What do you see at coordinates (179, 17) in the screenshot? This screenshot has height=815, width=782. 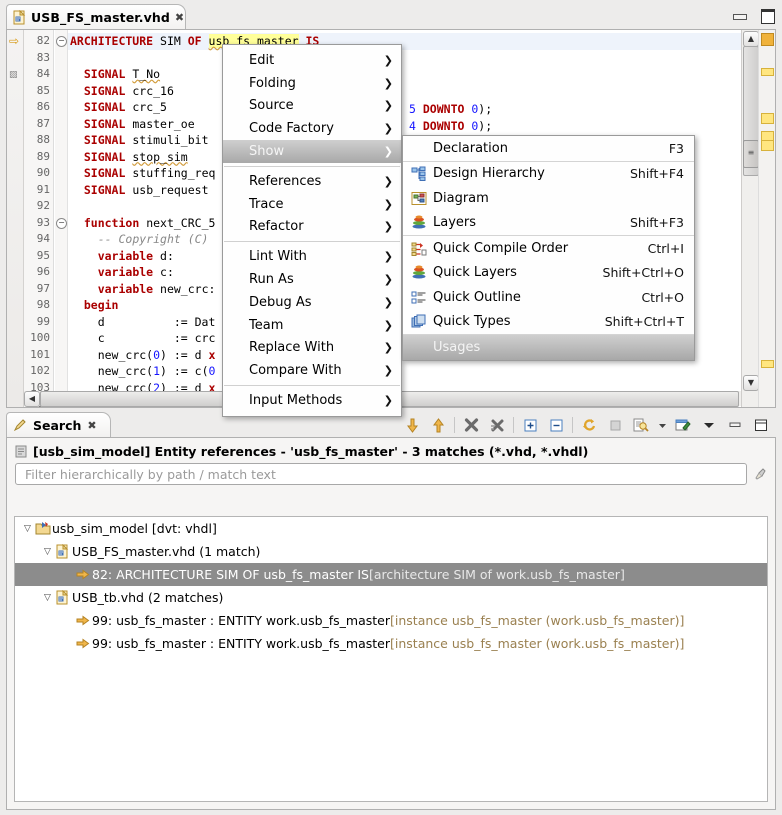 I see `editor-tab-close-icon: ✖` at bounding box center [179, 17].